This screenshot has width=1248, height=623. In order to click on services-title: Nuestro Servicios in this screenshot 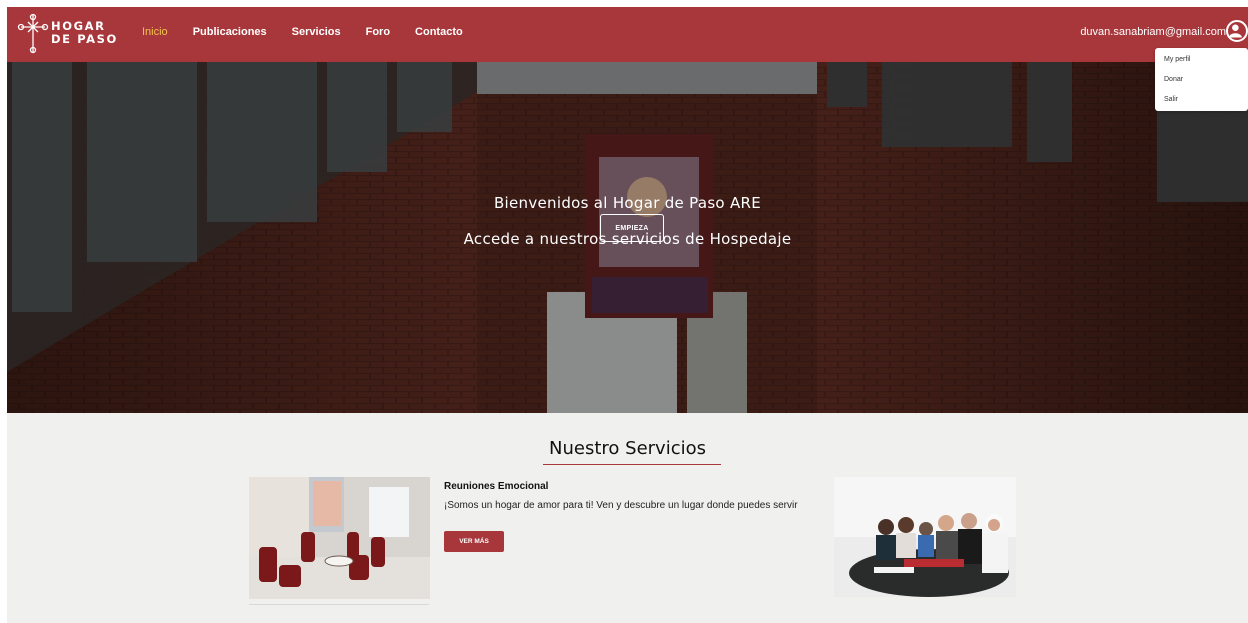, I will do `click(627, 448)`.